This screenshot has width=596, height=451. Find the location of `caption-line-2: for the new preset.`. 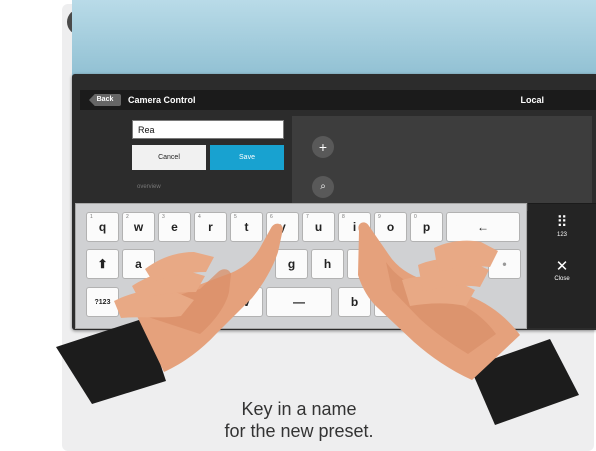

caption-line-2: for the new preset. is located at coordinates (299, 431).